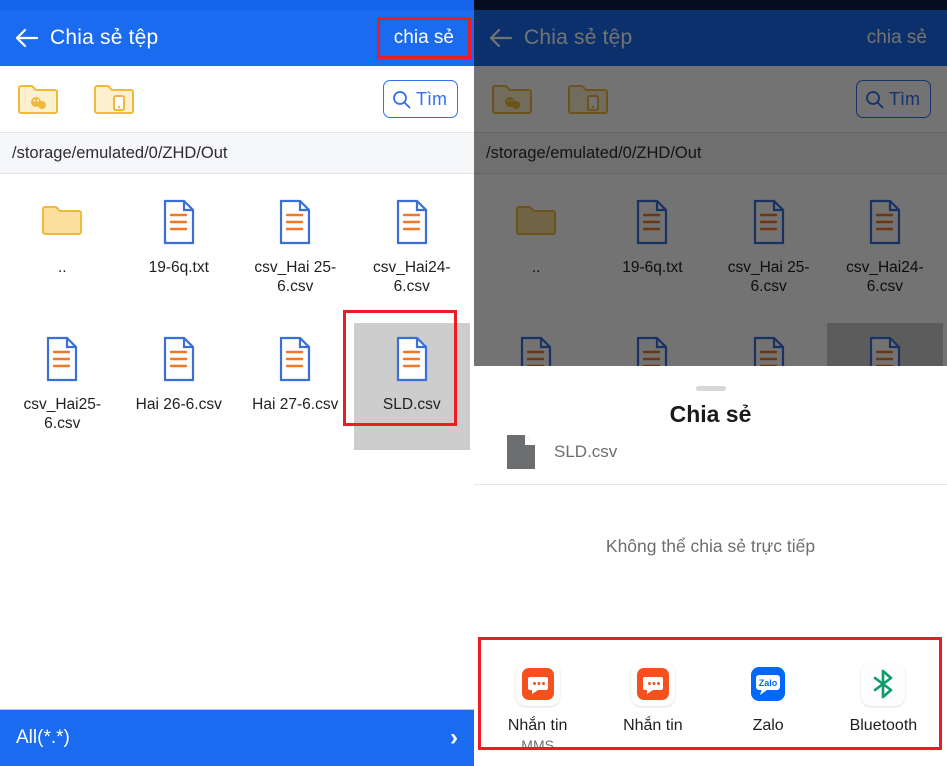 This screenshot has width=947, height=766. Describe the element at coordinates (43, 737) in the screenshot. I see `filter-label: All(*.*)` at that location.